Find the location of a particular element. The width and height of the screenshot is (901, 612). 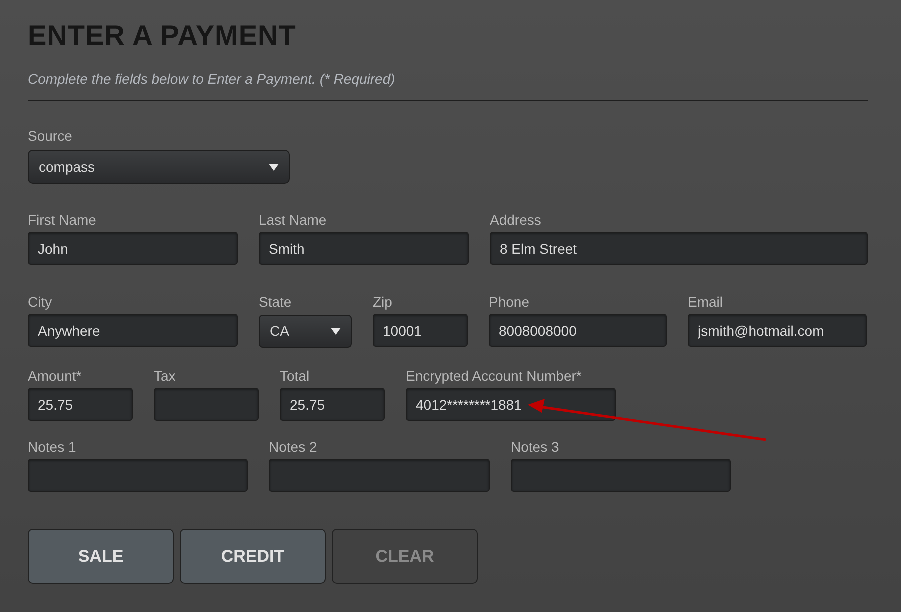

field-label: Notes 3 is located at coordinates (535, 447).